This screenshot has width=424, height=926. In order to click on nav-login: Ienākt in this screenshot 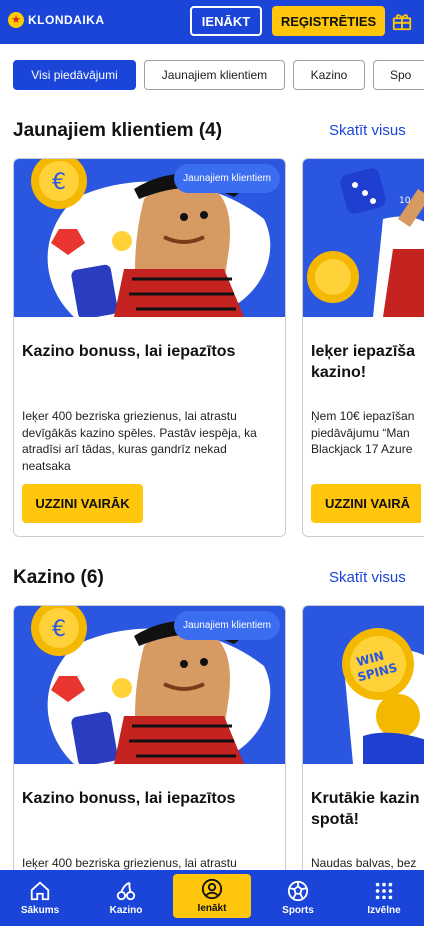, I will do `click(212, 896)`.